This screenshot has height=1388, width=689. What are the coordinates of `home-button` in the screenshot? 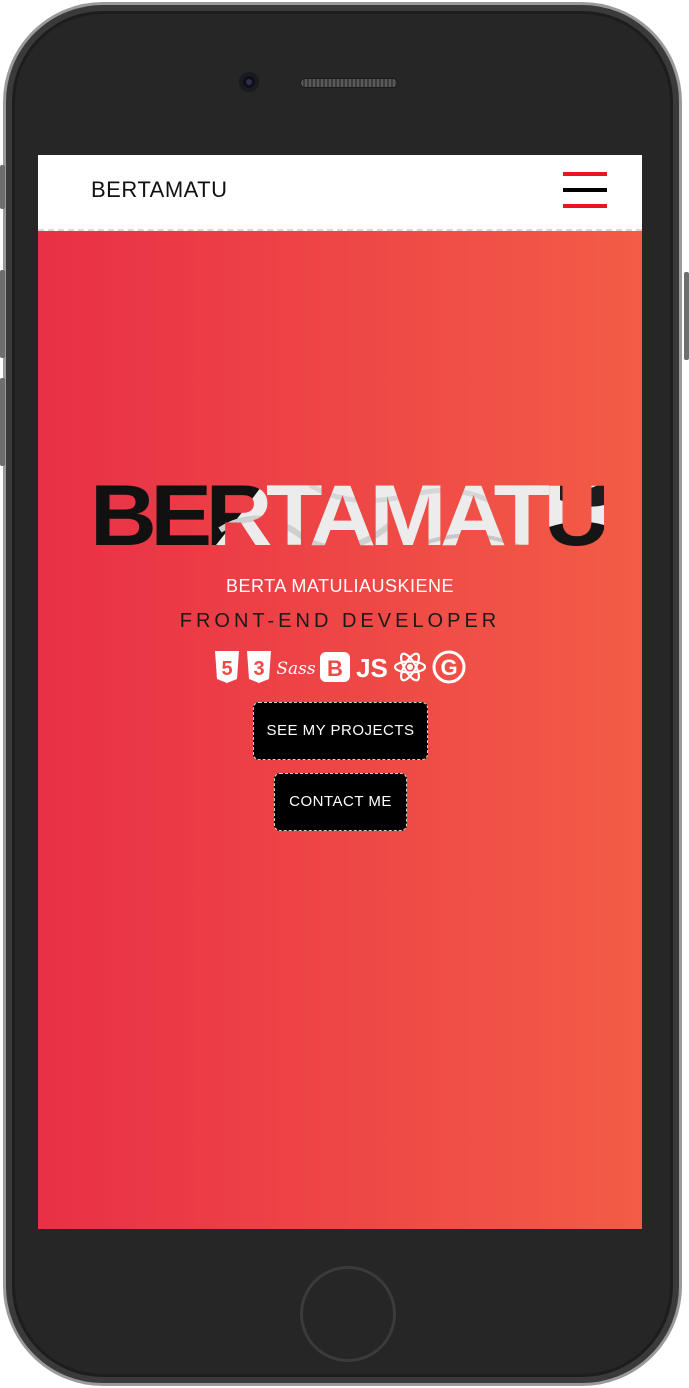 It's located at (348, 1314).